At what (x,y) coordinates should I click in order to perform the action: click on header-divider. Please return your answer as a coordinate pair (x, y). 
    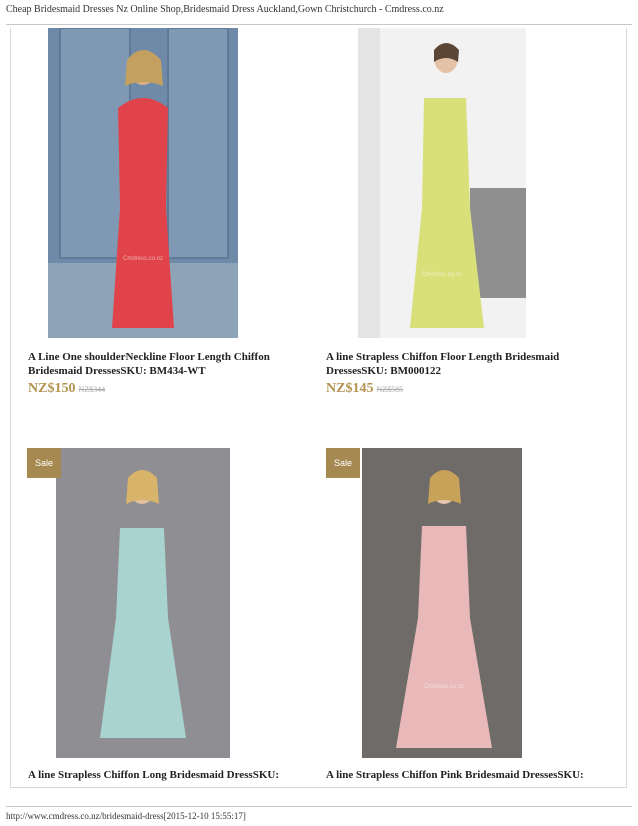
    Looking at the image, I should click on (319, 24).